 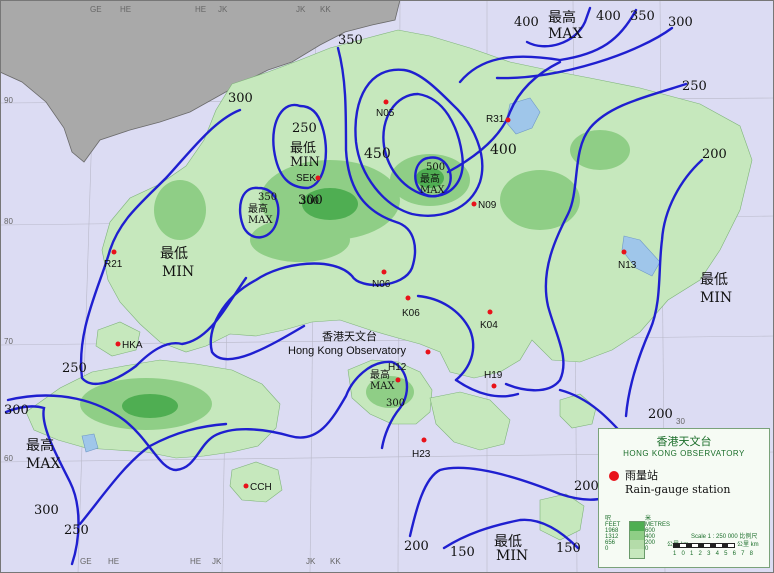 I want to click on legend-metres-unit: 米 METRES, so click(x=658, y=522).